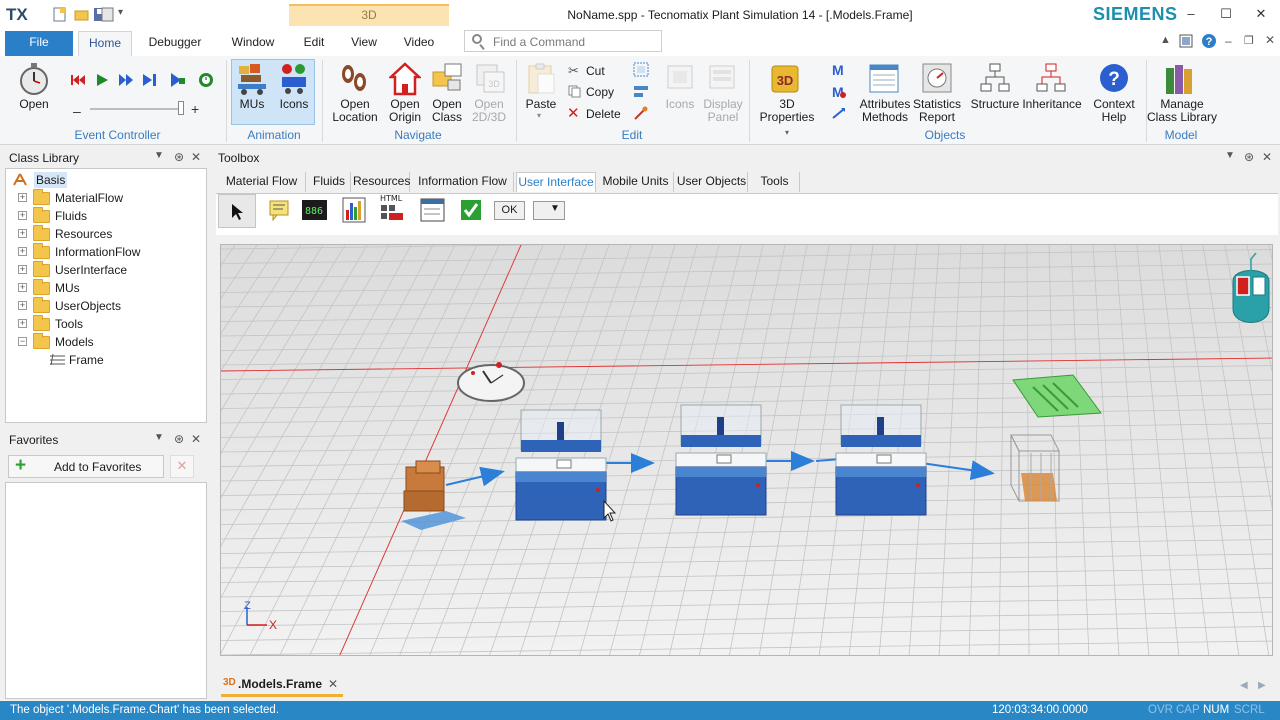 The width and height of the screenshot is (1280, 720). Describe the element at coordinates (252, 79) in the screenshot. I see `mus-icon` at that location.